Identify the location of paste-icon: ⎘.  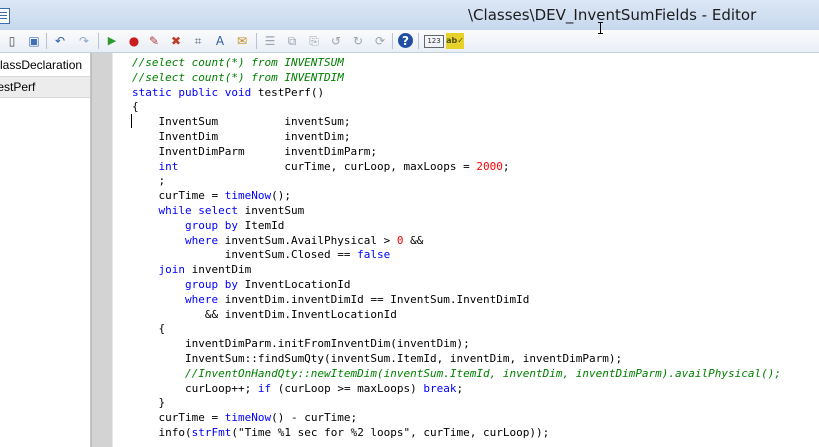
(314, 41).